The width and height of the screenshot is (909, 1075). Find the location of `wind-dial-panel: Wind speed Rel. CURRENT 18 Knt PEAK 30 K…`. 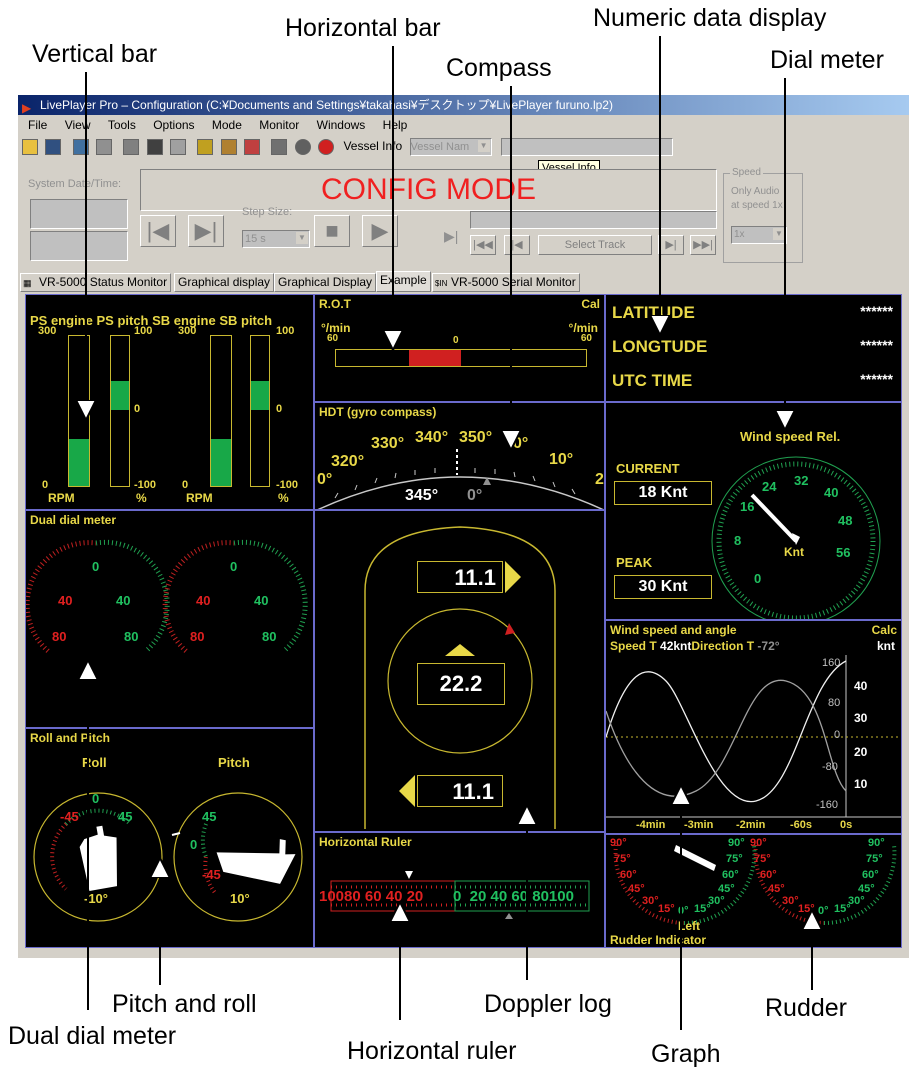

wind-dial-panel: Wind speed Rel. CURRENT 18 Knt PEAK 30 K… is located at coordinates (753, 511).